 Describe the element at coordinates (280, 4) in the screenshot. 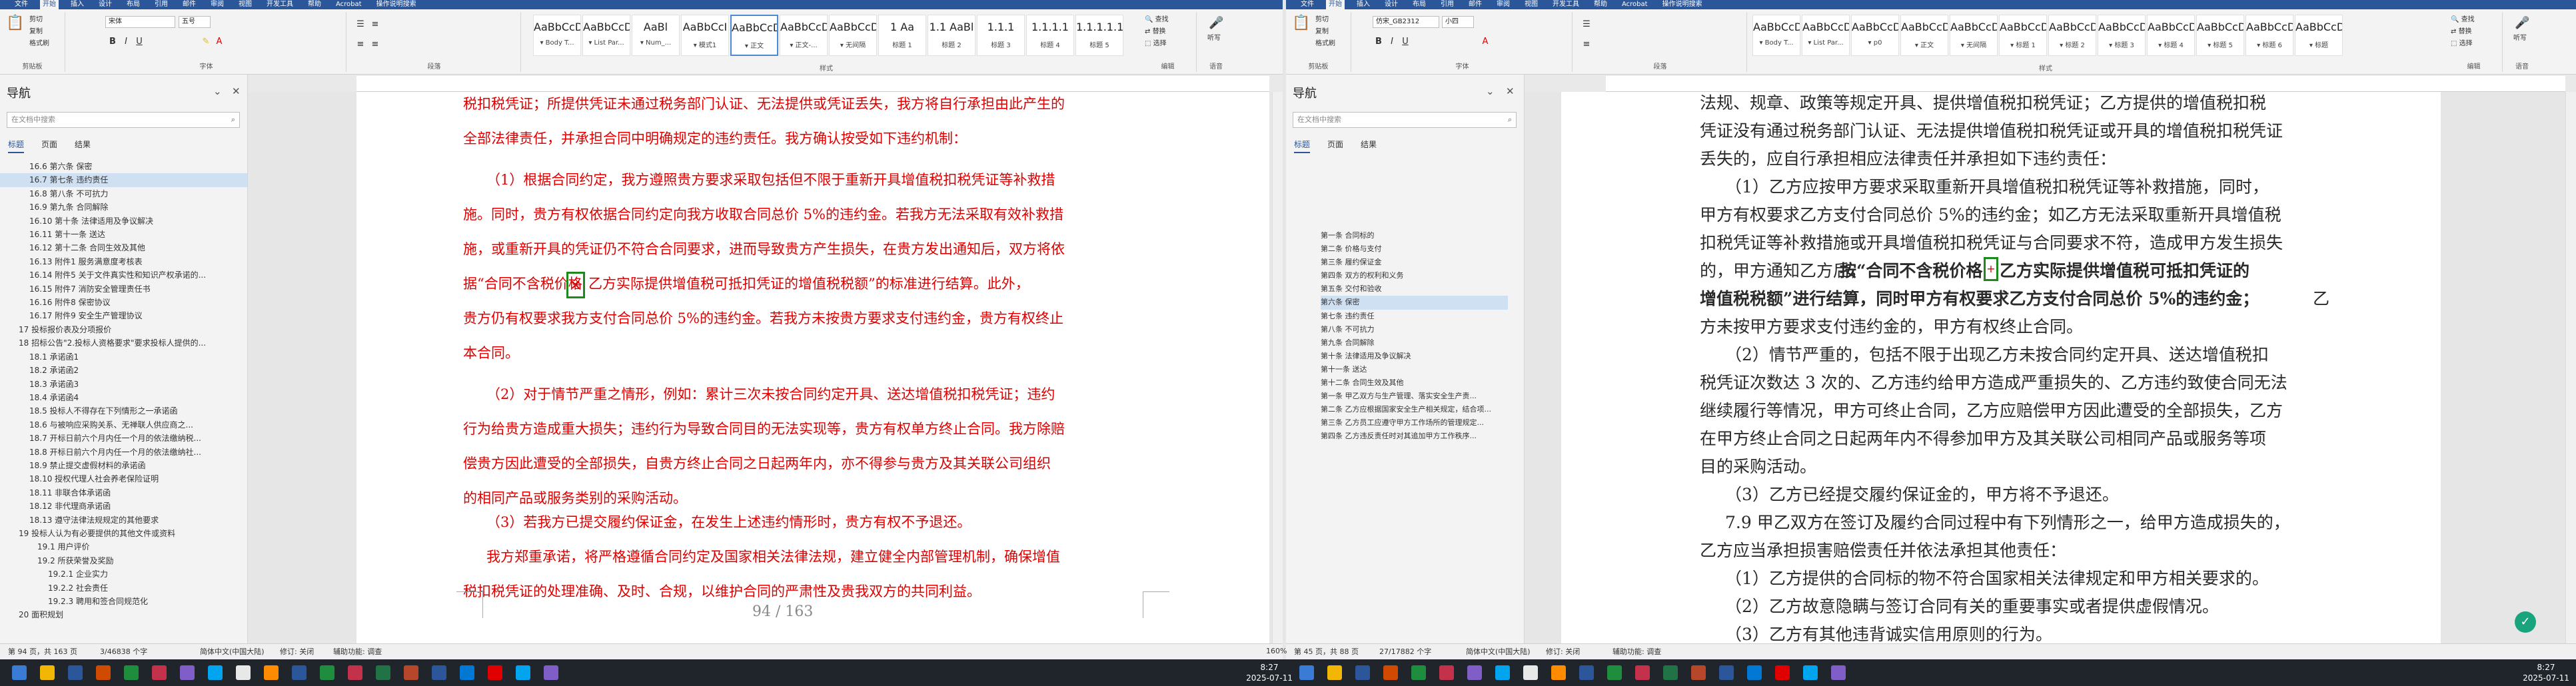

I see `ribbon-tab: 开发工具` at that location.